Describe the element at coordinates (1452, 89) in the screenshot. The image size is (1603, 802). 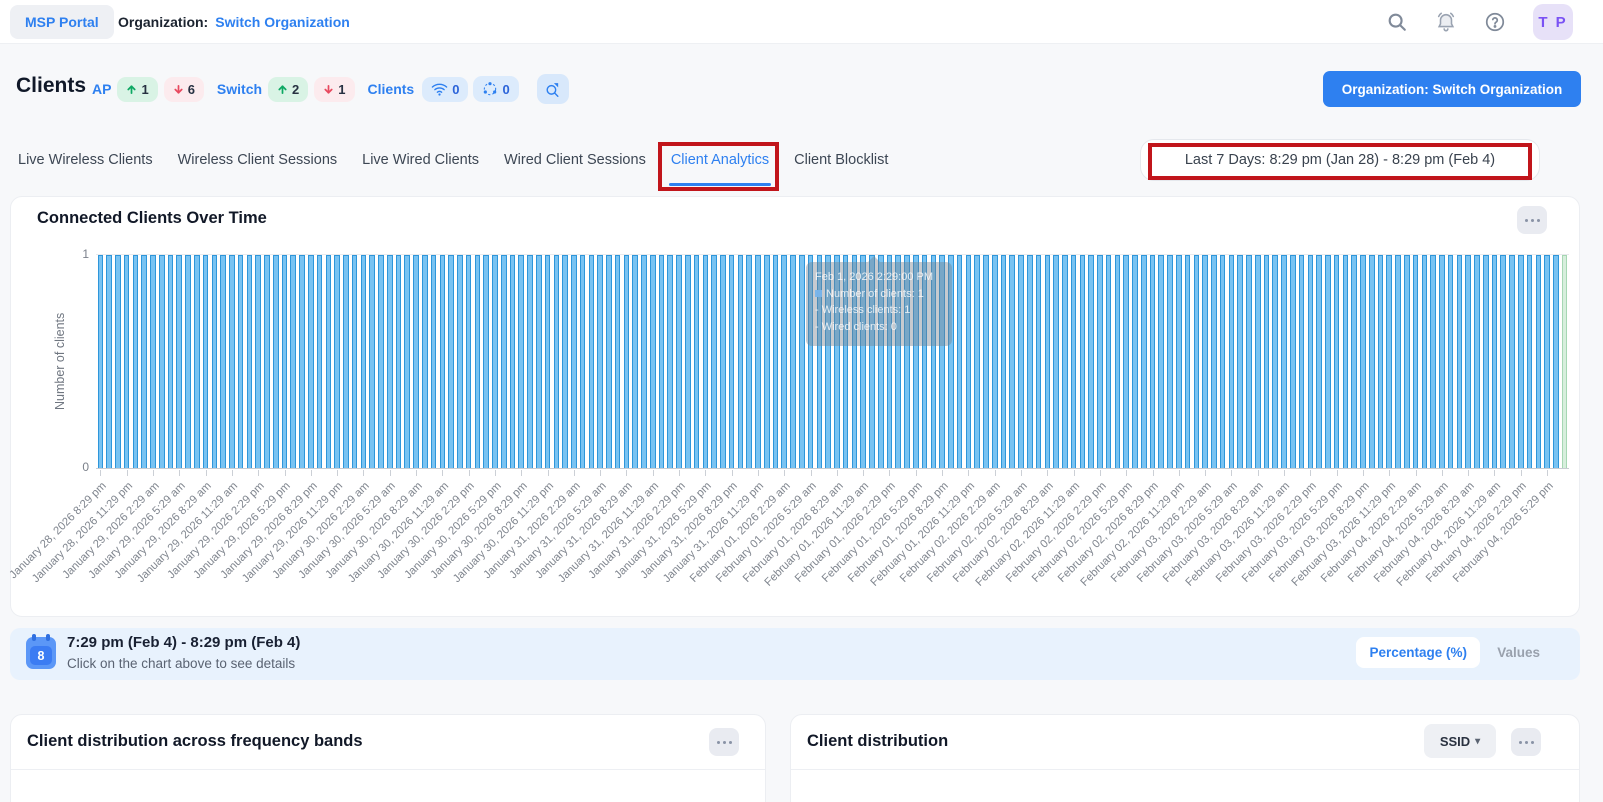
I see `organization-switch-button: Organization: Switch Organization` at that location.